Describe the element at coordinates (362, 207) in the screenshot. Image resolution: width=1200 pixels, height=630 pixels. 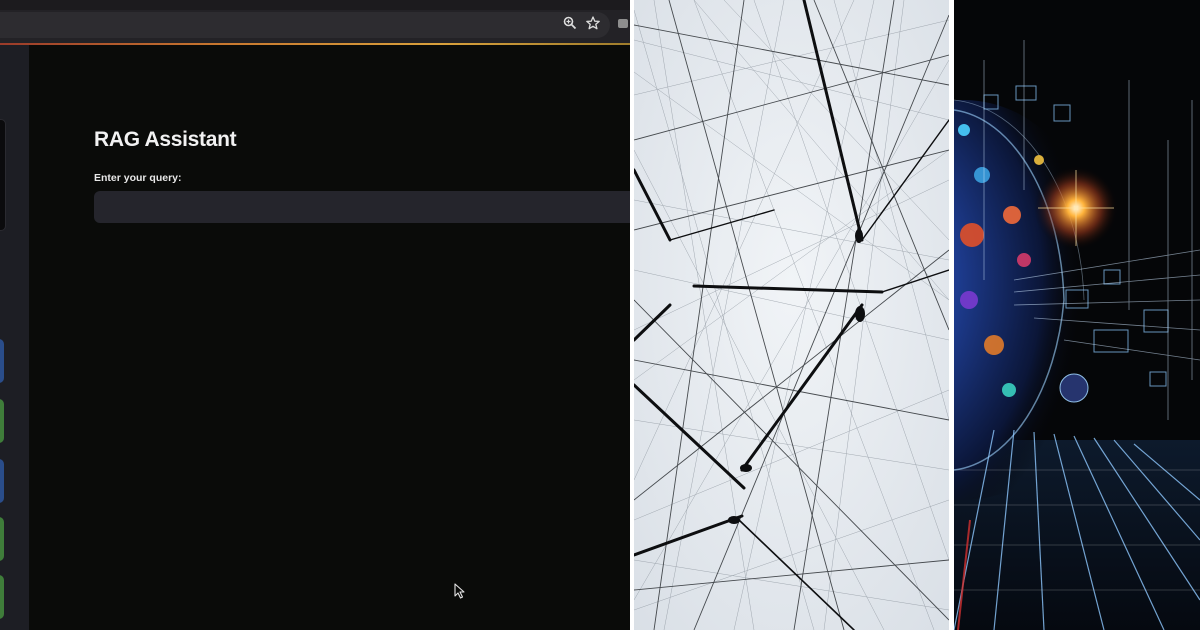
I see `query-input` at that location.